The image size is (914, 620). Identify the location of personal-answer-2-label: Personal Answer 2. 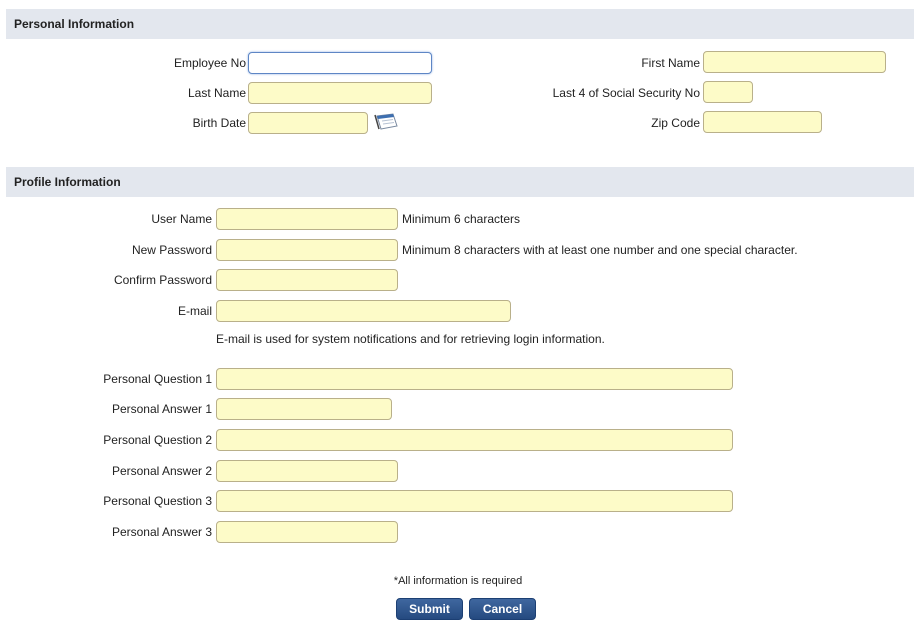
(161, 471).